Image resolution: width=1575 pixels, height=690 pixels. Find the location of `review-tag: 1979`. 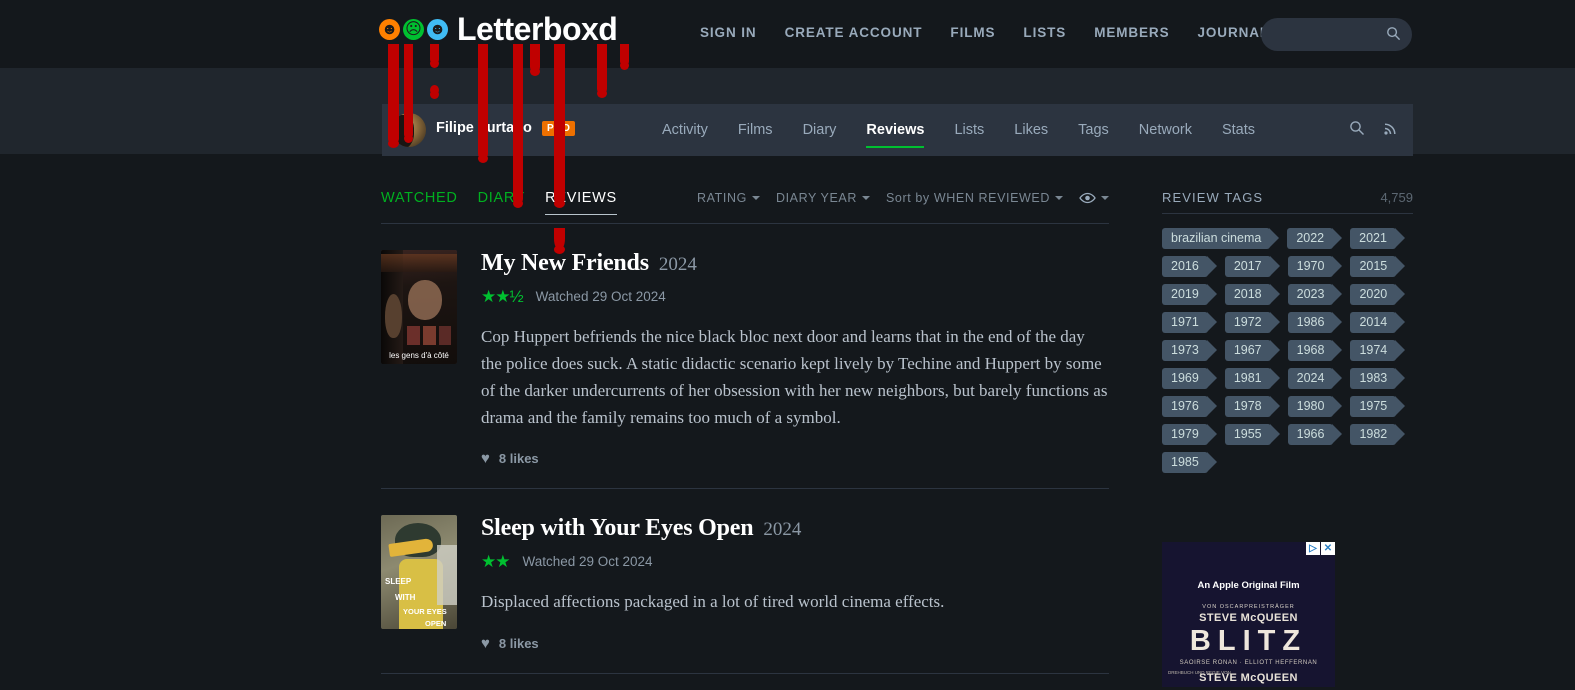

review-tag: 1979 is located at coordinates (1189, 434).